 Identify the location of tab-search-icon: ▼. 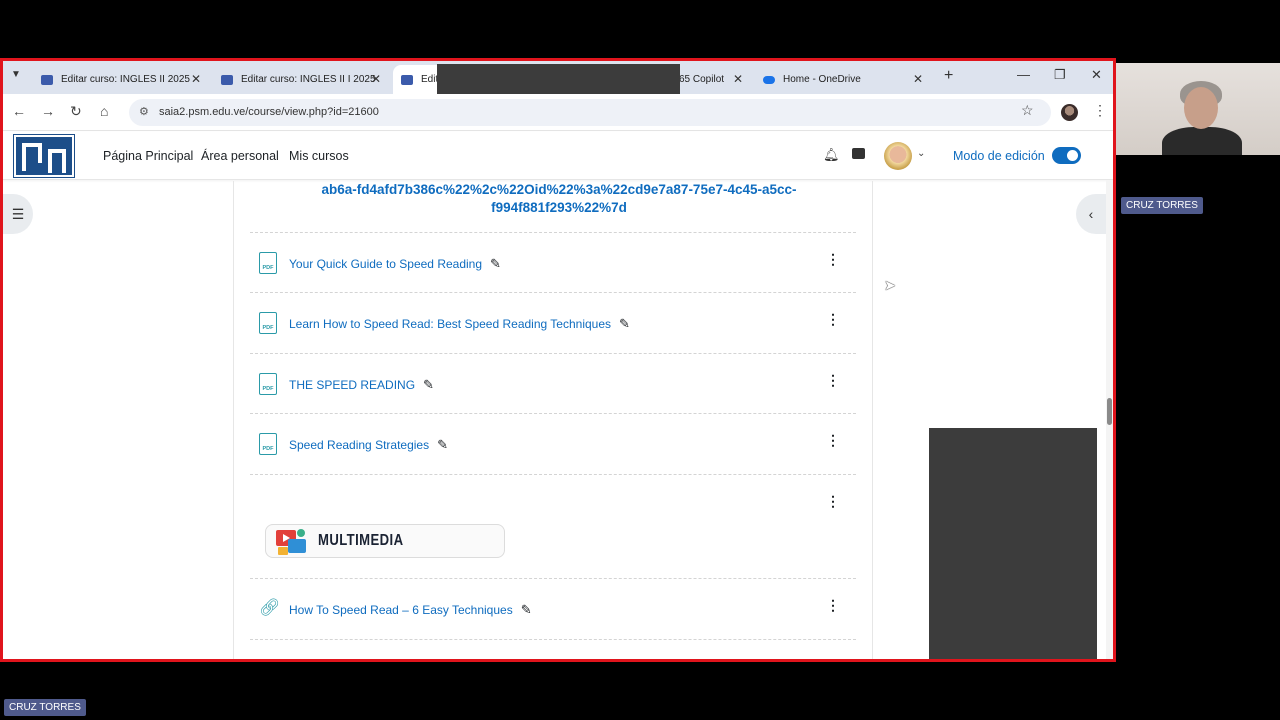
(16, 74).